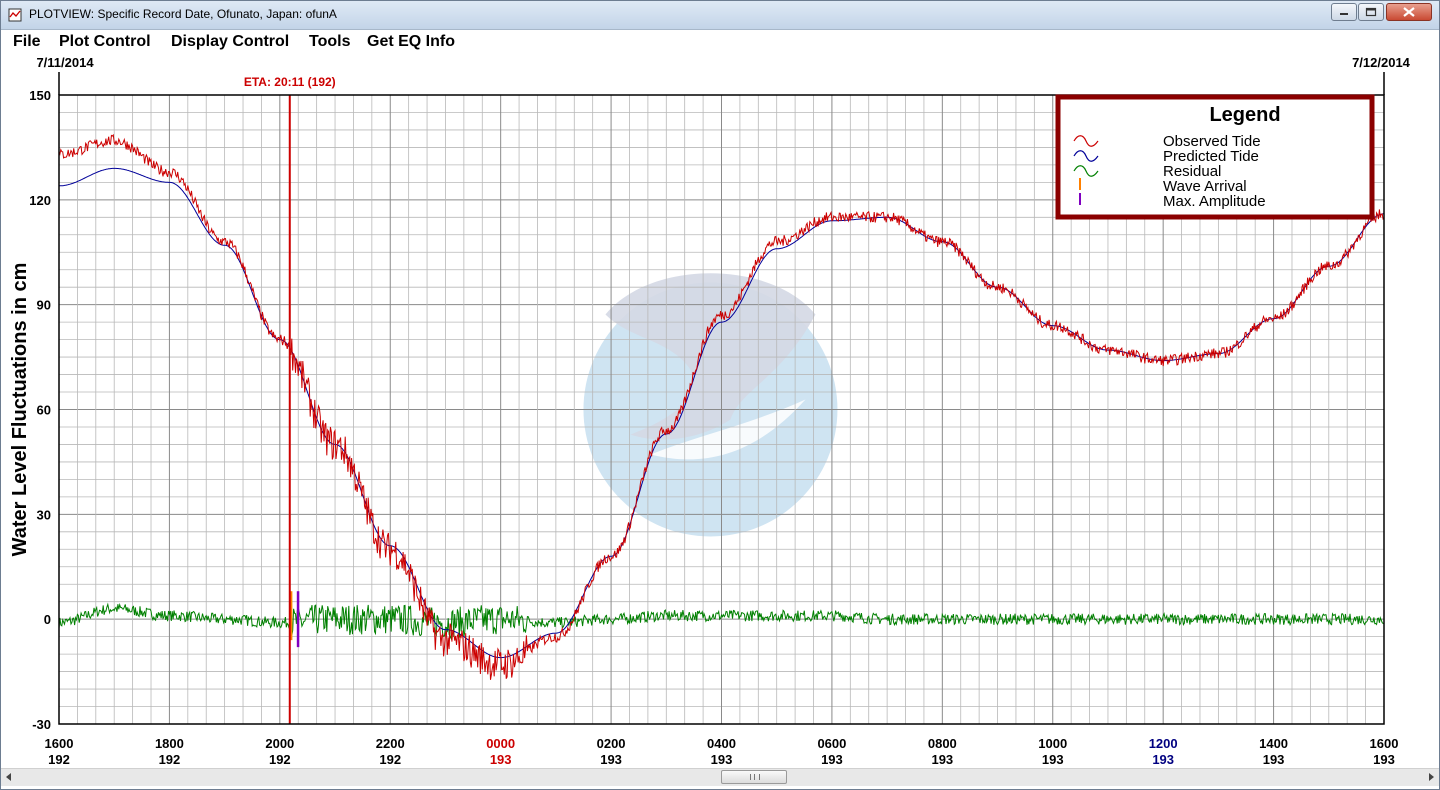 This screenshot has height=790, width=1440. Describe the element at coordinates (611, 743) in the screenshot. I see `x-tick-time-label: 0200` at that location.